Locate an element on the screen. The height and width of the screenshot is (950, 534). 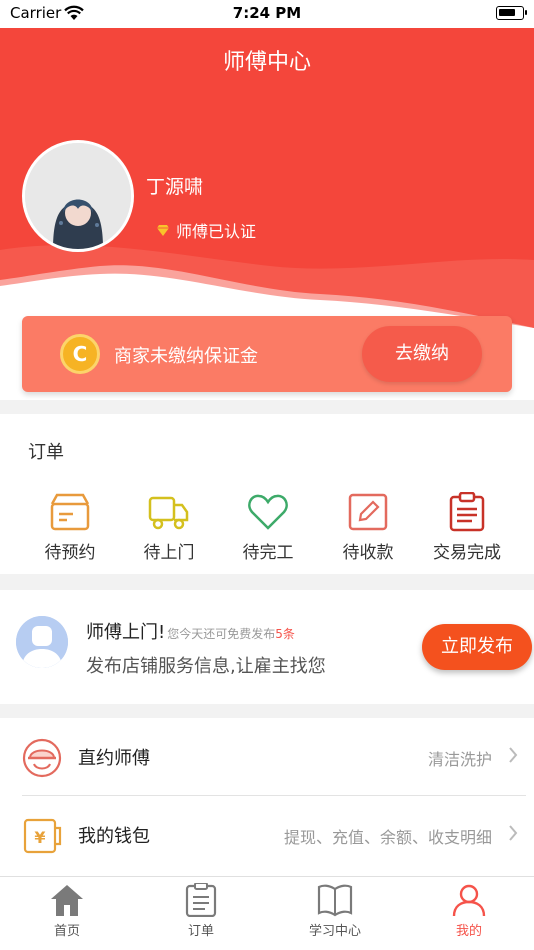
menu-value: 清洁洗护 is located at coordinates (459, 759).